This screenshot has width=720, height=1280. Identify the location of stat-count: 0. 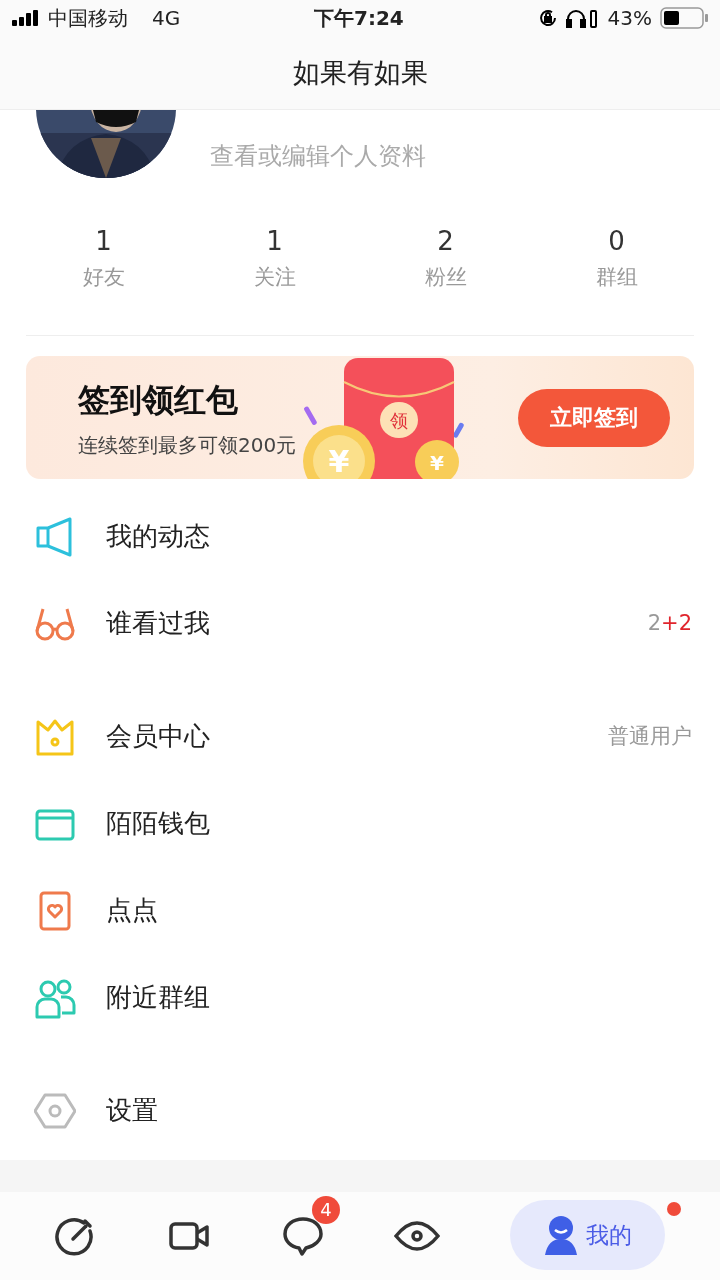
(616, 241).